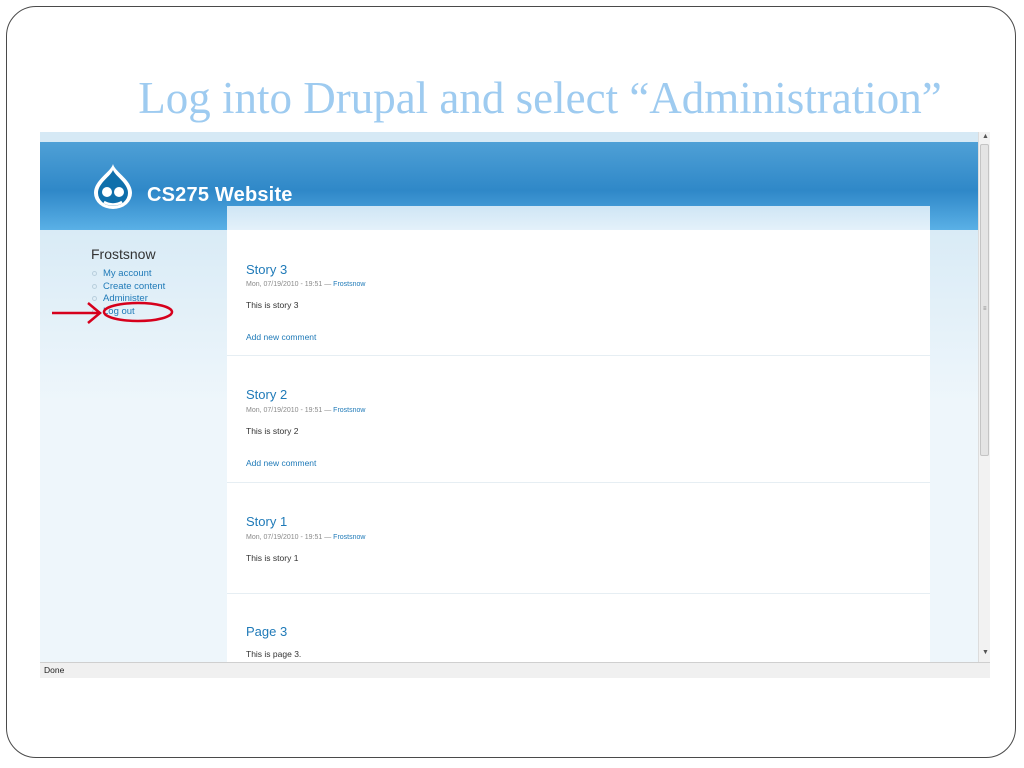  Describe the element at coordinates (272, 558) in the screenshot. I see `node-body: This is story 1` at that location.